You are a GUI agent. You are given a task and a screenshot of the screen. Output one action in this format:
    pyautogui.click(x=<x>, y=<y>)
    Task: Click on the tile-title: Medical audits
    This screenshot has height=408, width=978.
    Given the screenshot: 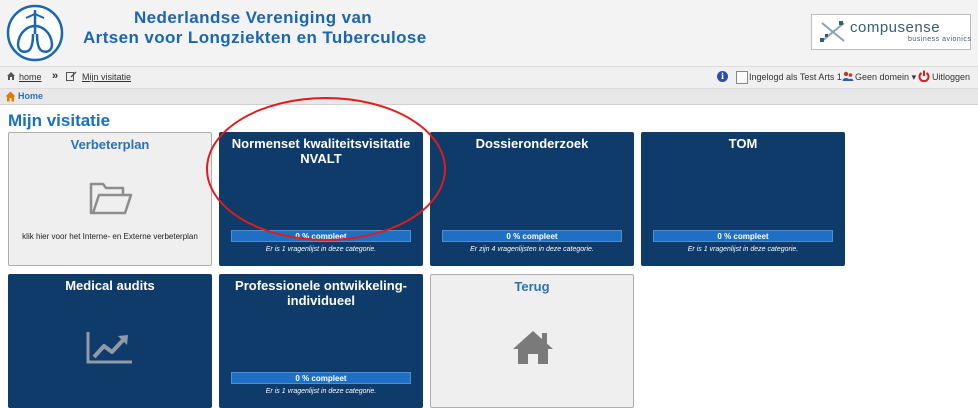 What is the action you would take?
    pyautogui.click(x=110, y=285)
    